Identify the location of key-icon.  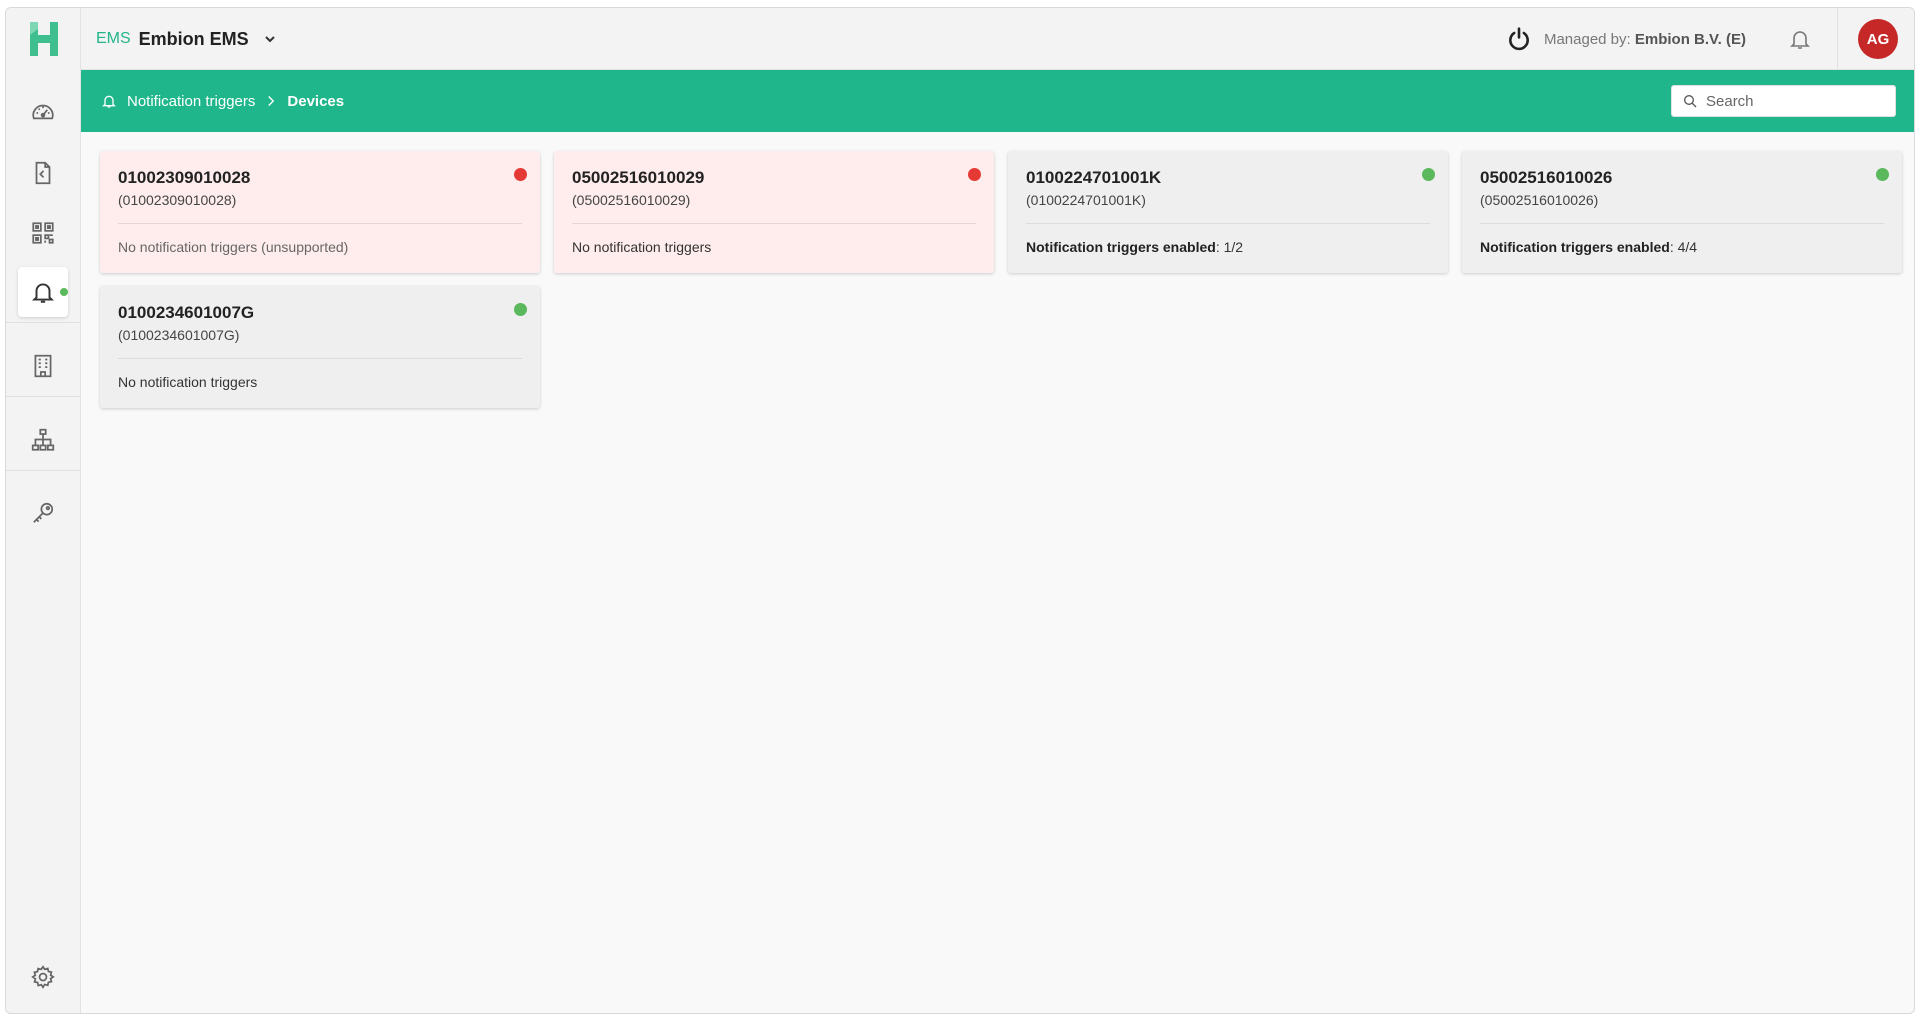
(43, 512).